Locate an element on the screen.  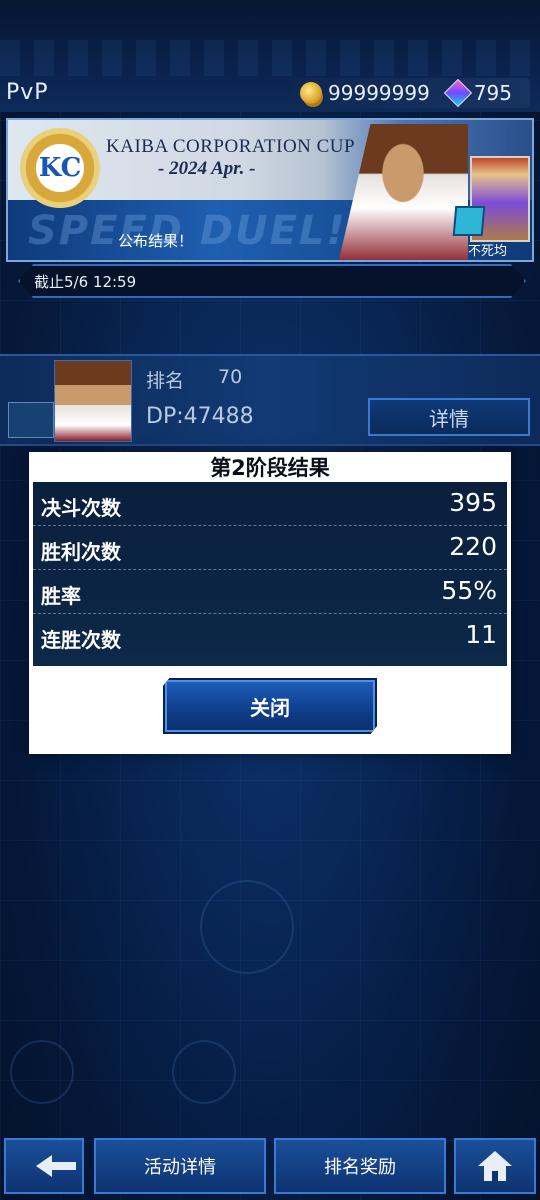
home-button is located at coordinates (495, 1166).